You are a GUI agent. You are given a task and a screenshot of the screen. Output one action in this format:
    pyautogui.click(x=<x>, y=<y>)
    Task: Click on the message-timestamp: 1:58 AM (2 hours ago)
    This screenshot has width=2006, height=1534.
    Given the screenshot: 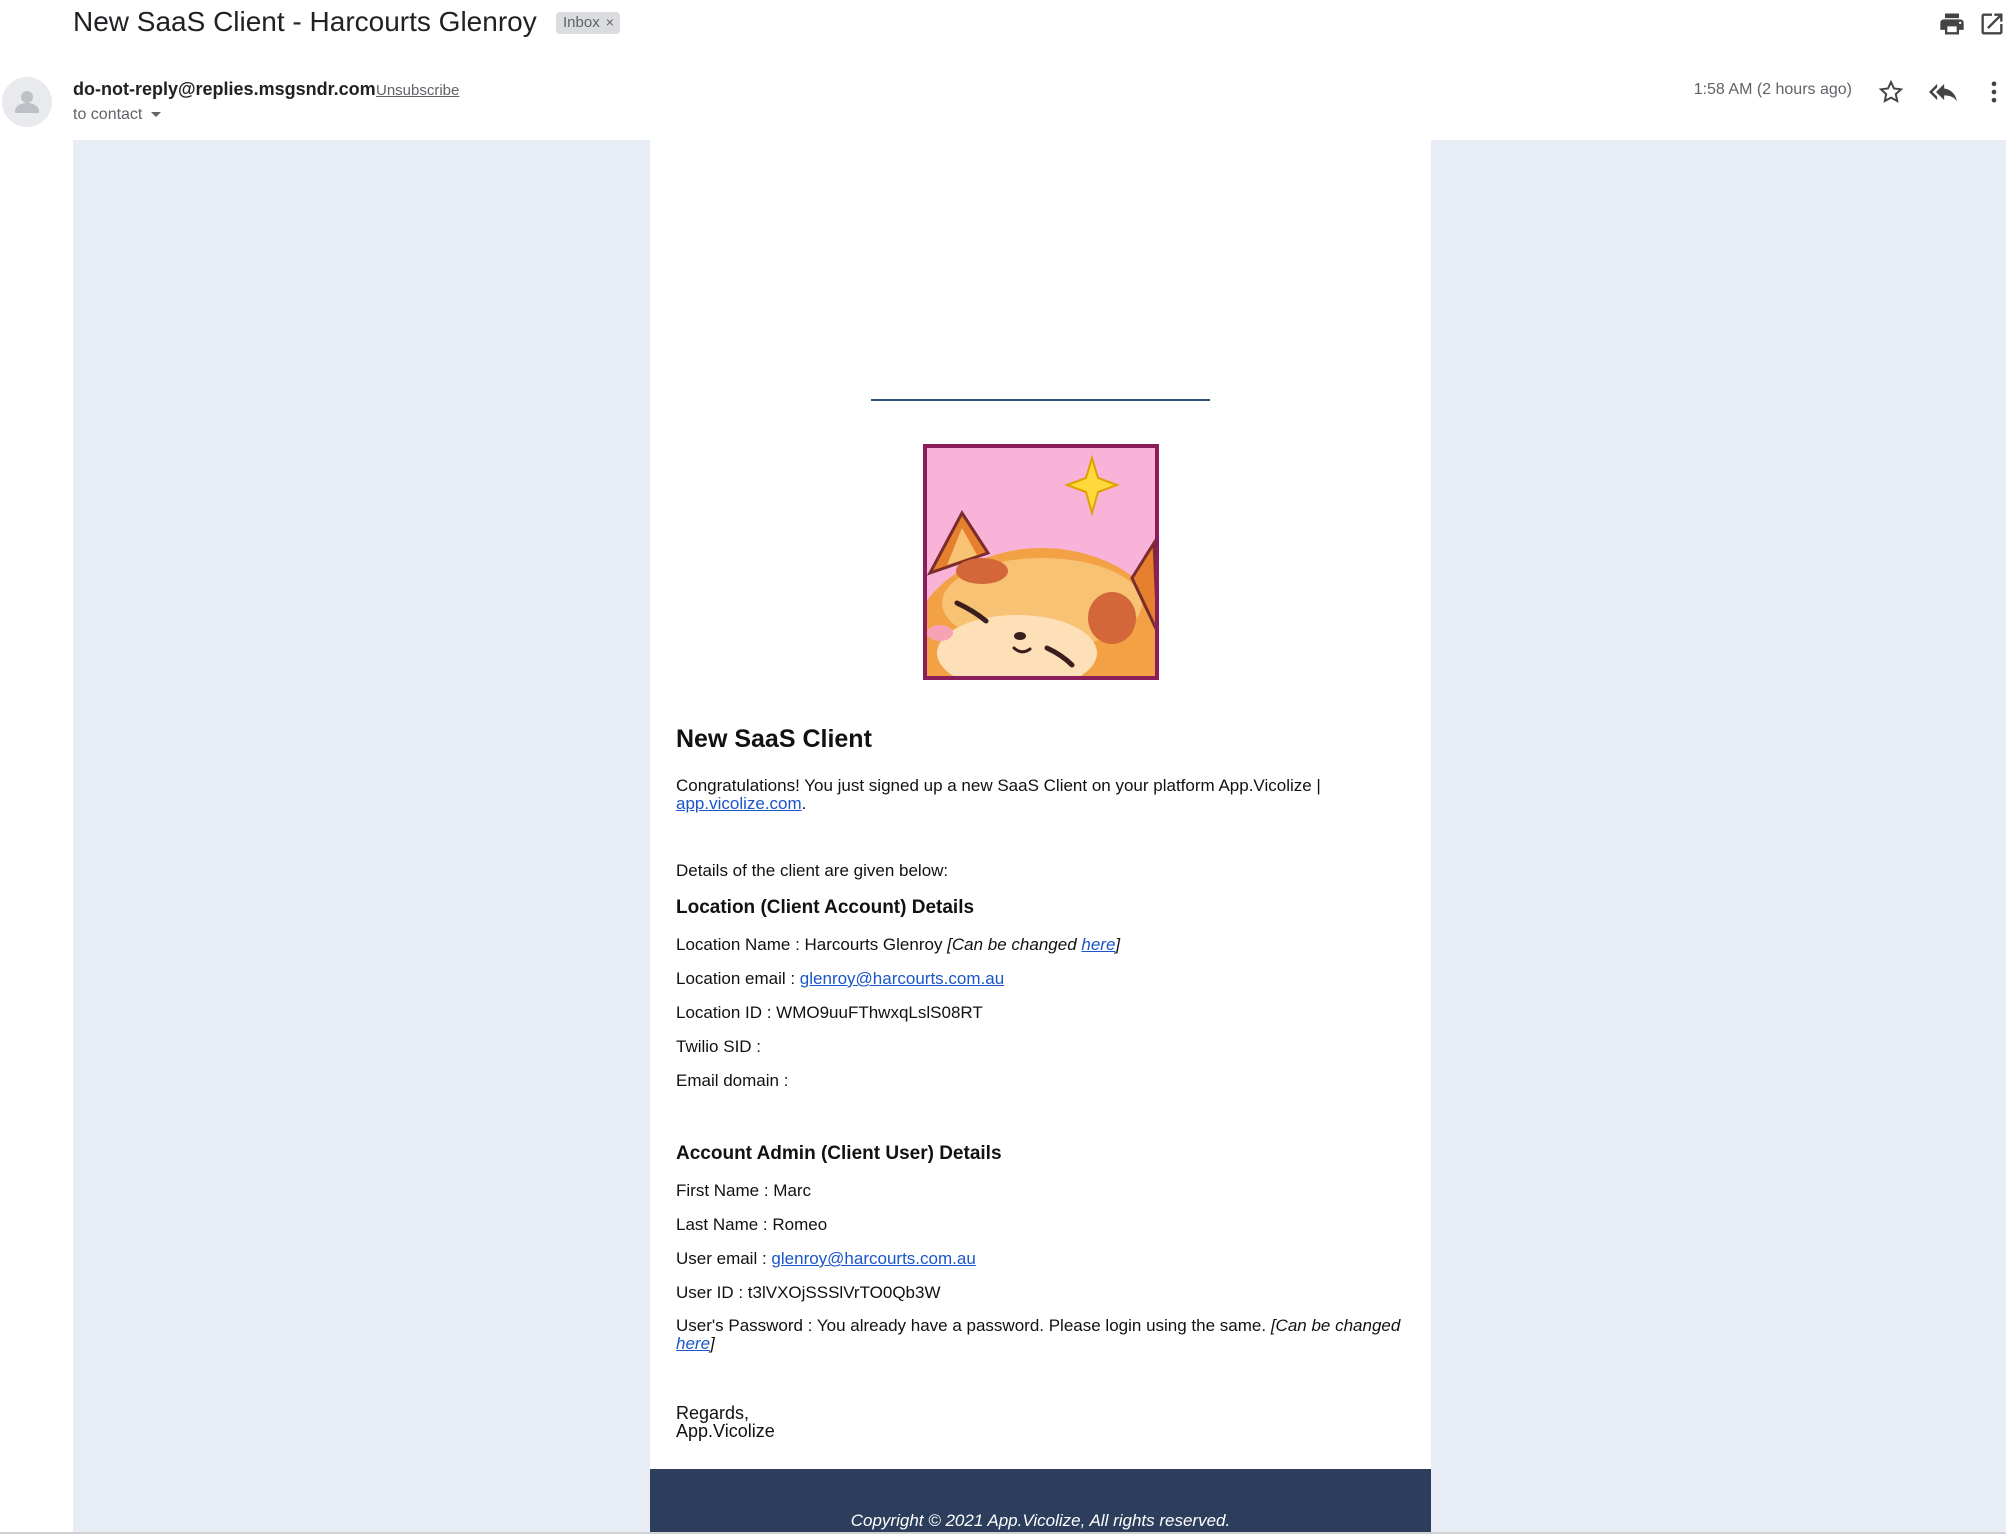 What is the action you would take?
    pyautogui.click(x=1772, y=89)
    